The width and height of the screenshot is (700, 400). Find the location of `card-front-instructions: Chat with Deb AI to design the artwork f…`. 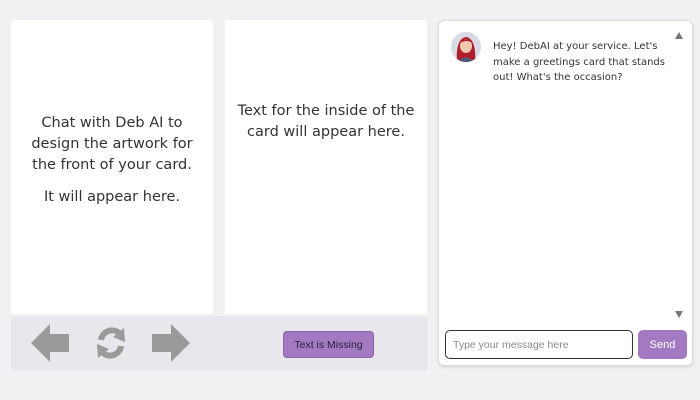

card-front-instructions: Chat with Deb AI to design the artwork f… is located at coordinates (112, 144).